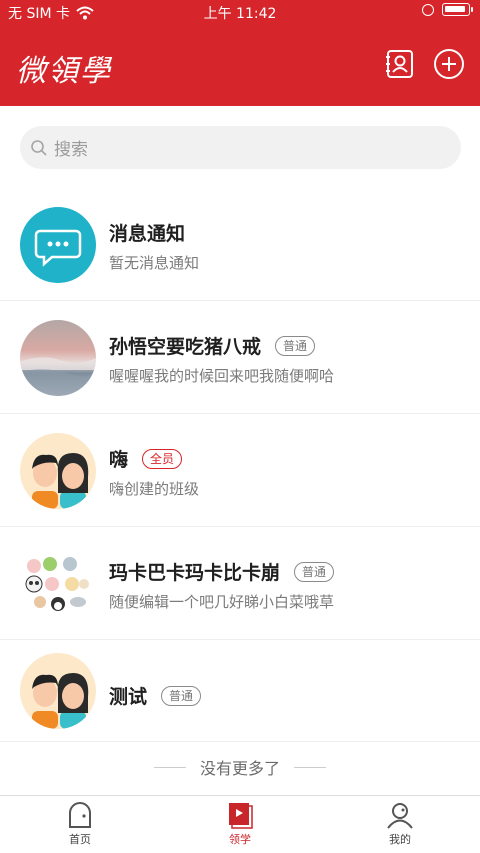 Image resolution: width=480 pixels, height=853 pixels. I want to click on tab-home: 首页, so click(80, 824).